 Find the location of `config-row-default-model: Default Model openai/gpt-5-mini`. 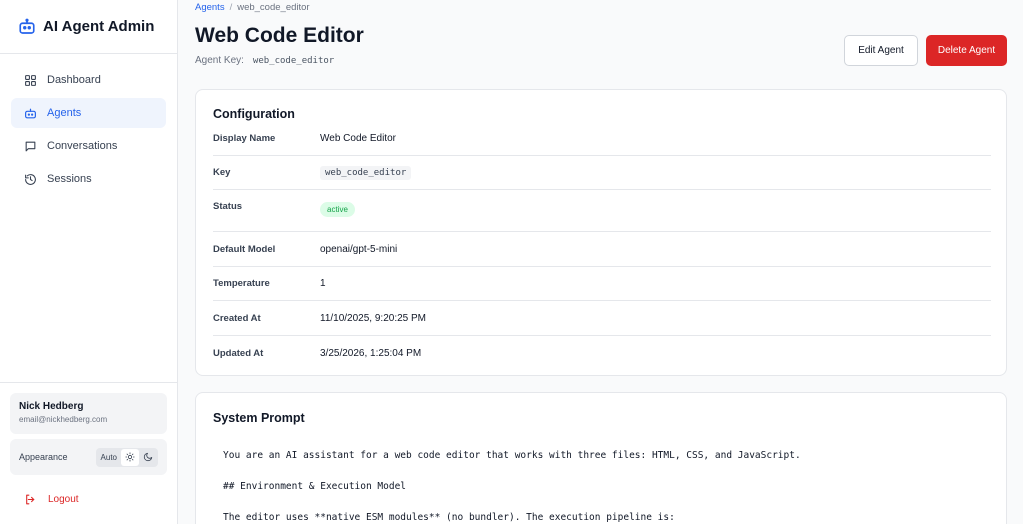

config-row-default-model: Default Model openai/gpt-5-mini is located at coordinates (602, 249).